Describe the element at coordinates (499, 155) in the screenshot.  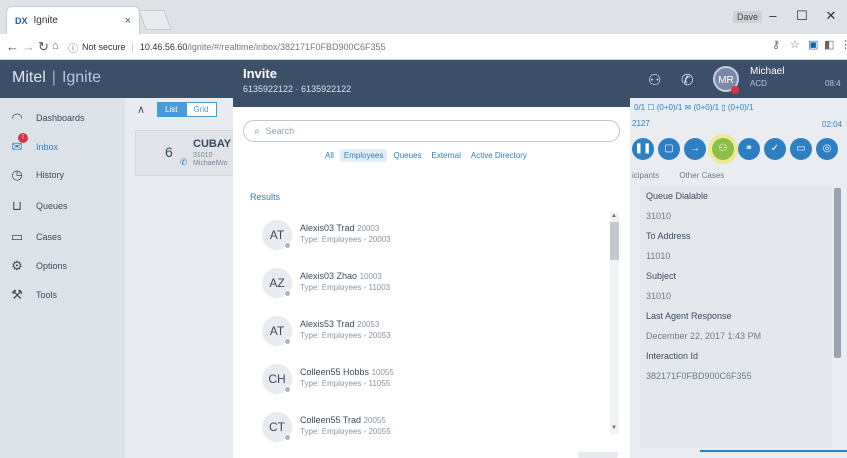
I see `filter-active-directory: Active Directory` at that location.